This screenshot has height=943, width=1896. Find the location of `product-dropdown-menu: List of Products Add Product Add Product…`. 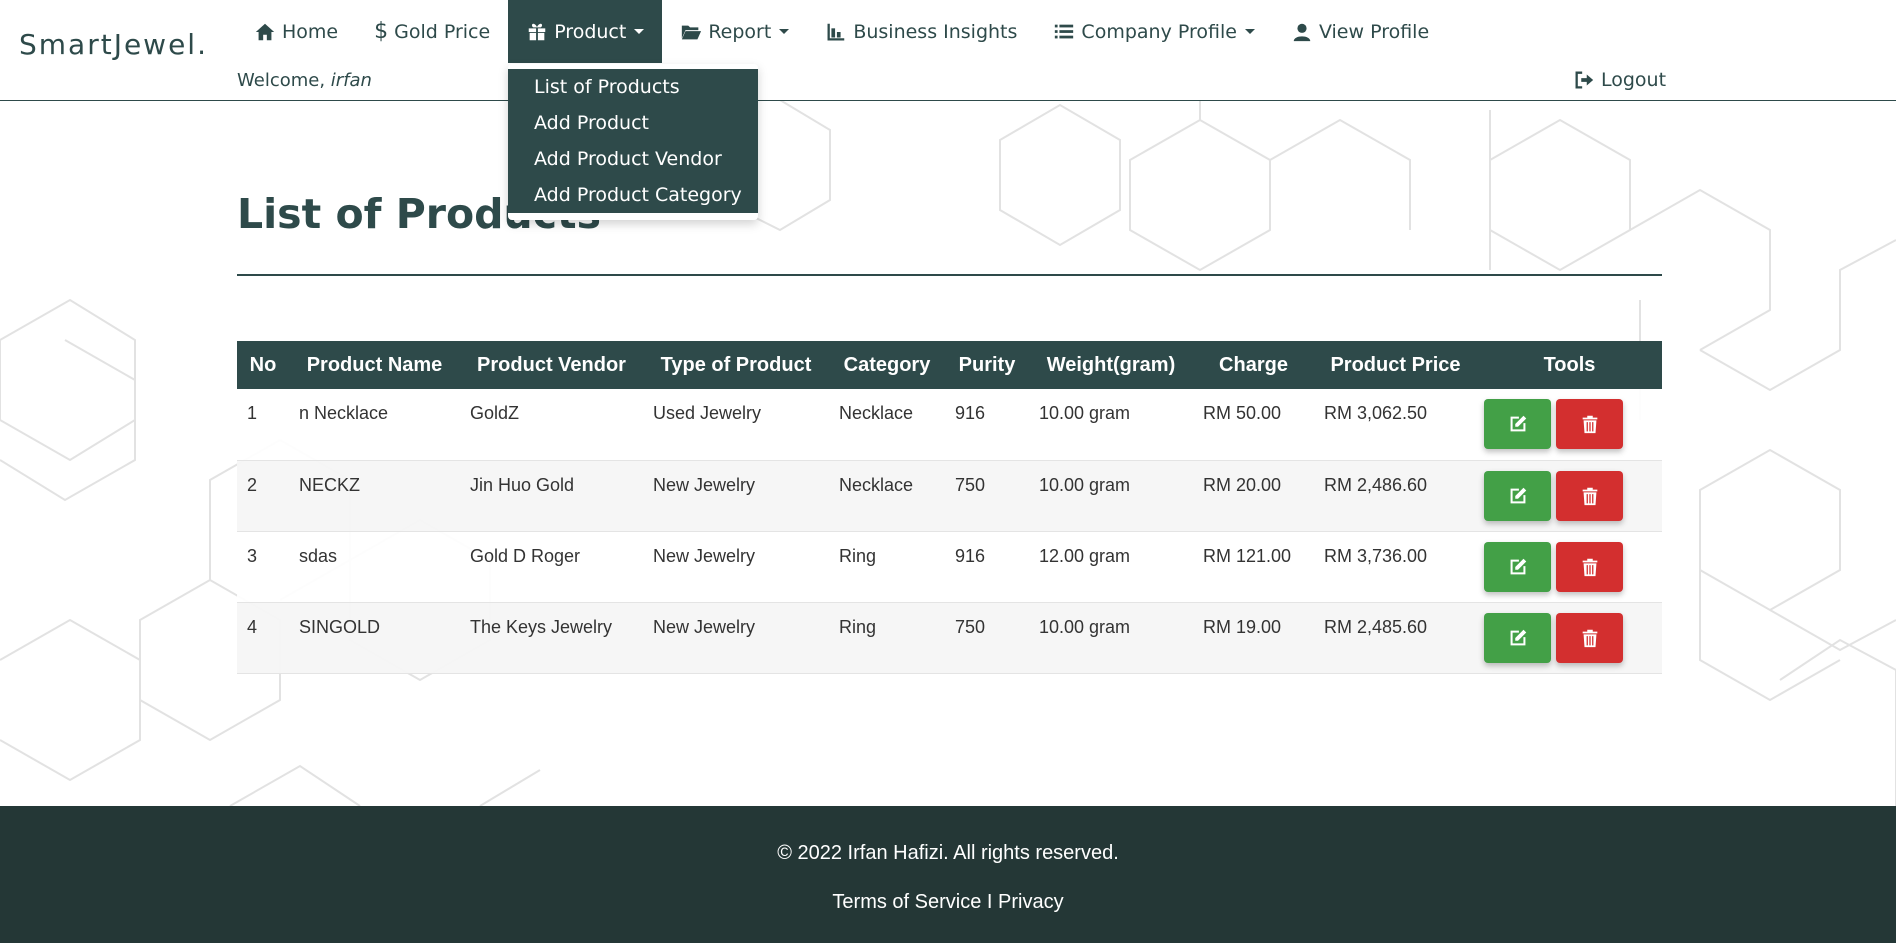

product-dropdown-menu: List of Products Add Product Add Product… is located at coordinates (633, 142).